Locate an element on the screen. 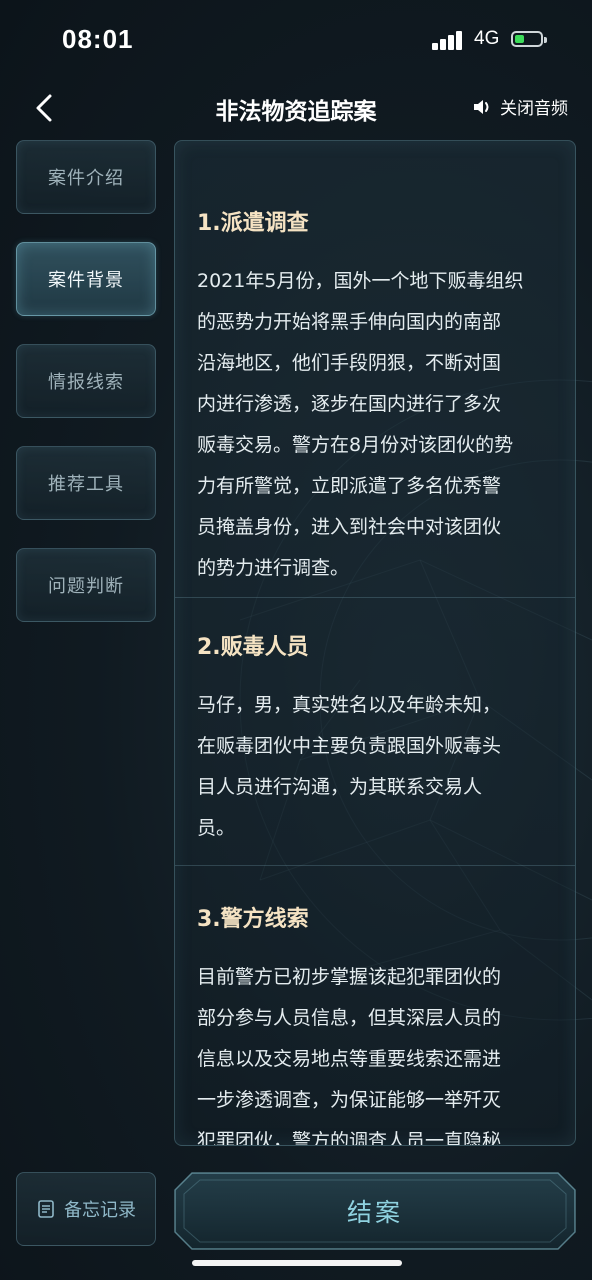  sidebar-item-label: 问题判断 is located at coordinates (86, 586).